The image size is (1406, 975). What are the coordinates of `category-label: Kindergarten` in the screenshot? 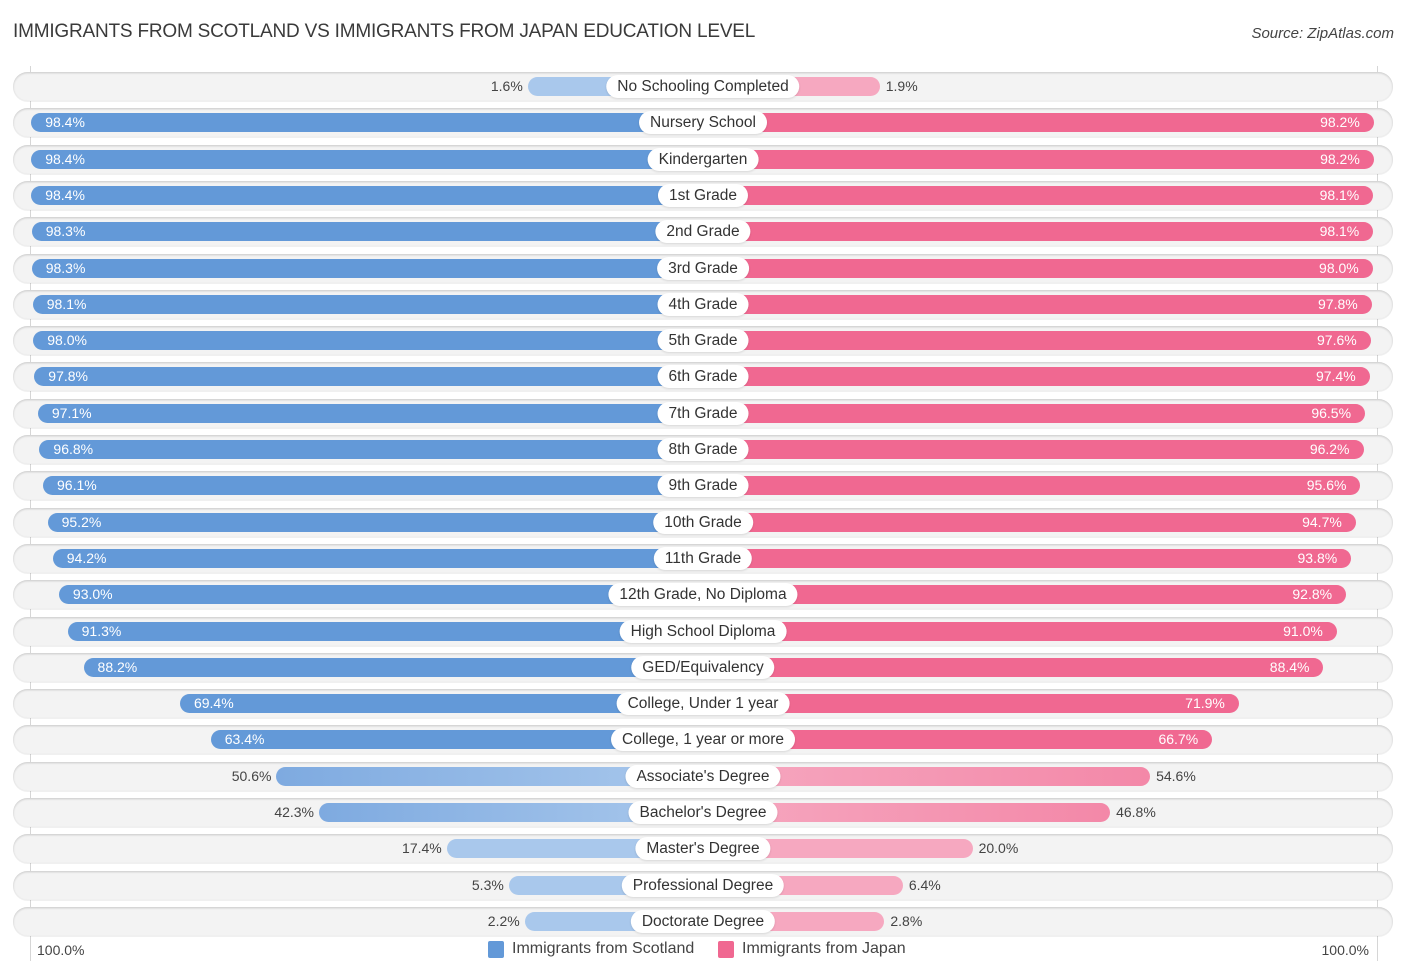 It's located at (703, 159).